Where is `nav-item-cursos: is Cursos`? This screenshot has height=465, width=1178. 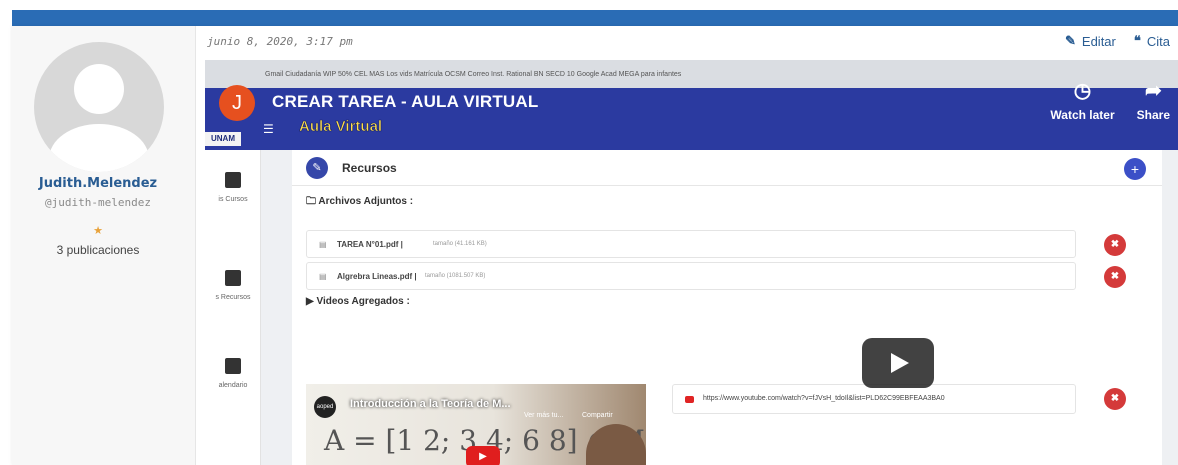 nav-item-cursos: is Cursos is located at coordinates (233, 187).